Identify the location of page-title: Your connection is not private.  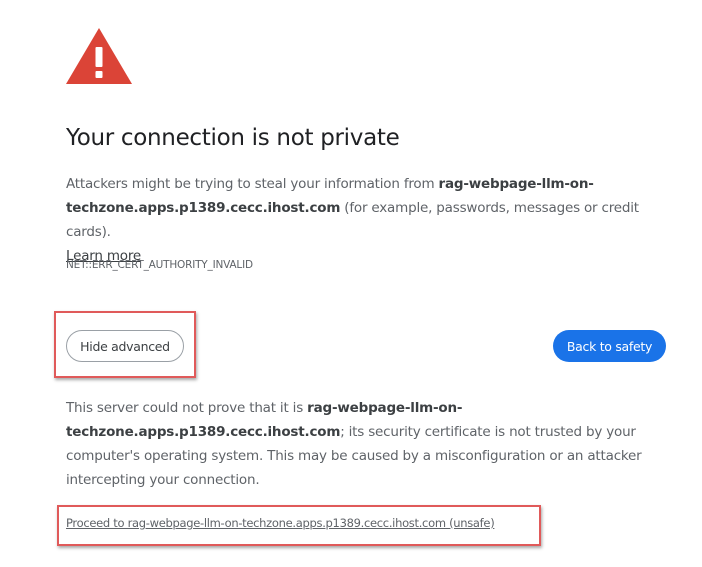
(233, 138).